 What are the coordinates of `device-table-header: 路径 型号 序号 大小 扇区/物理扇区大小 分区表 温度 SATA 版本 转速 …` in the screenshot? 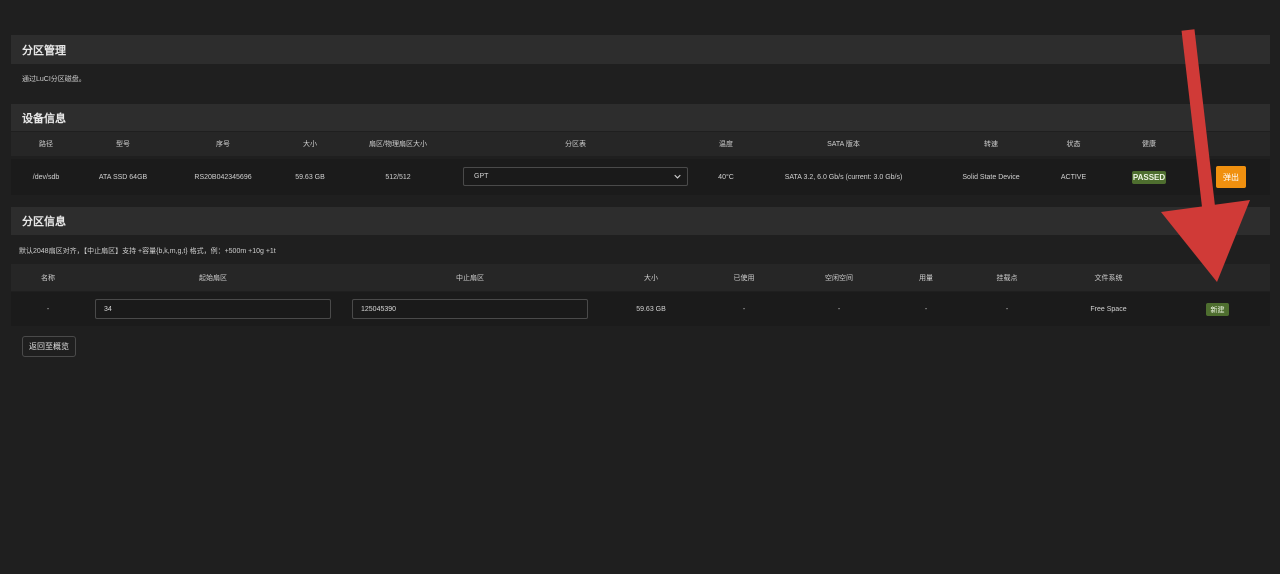 It's located at (640, 144).